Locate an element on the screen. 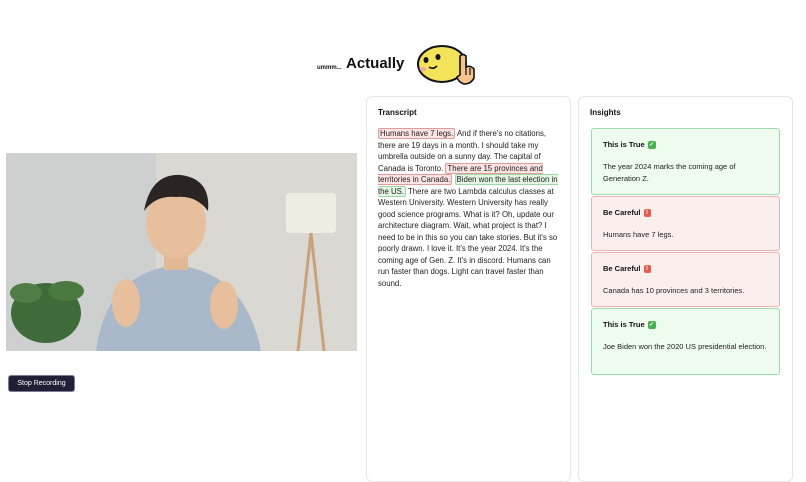  insight-card: Be Careful ! Humans have 7 legs. is located at coordinates (685, 223).